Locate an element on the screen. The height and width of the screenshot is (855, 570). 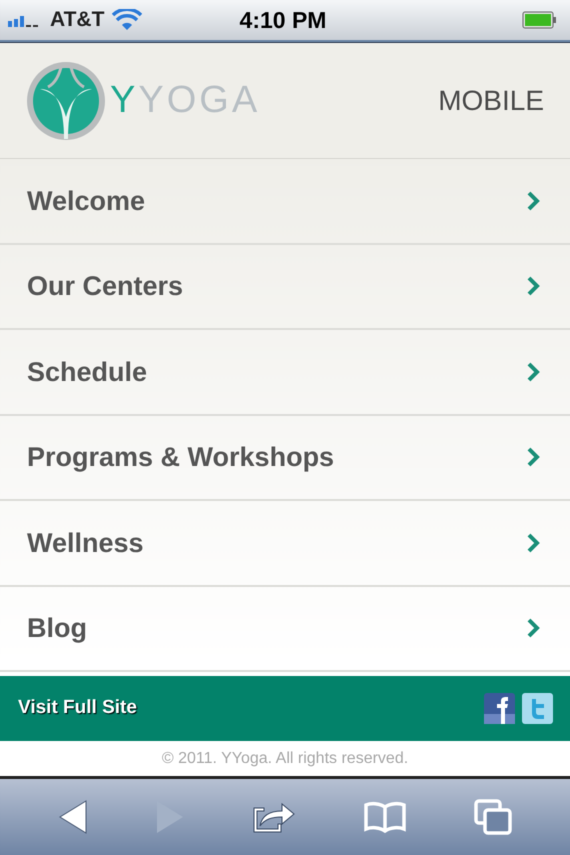
full-site-link: Visit Full Site is located at coordinates (77, 708).